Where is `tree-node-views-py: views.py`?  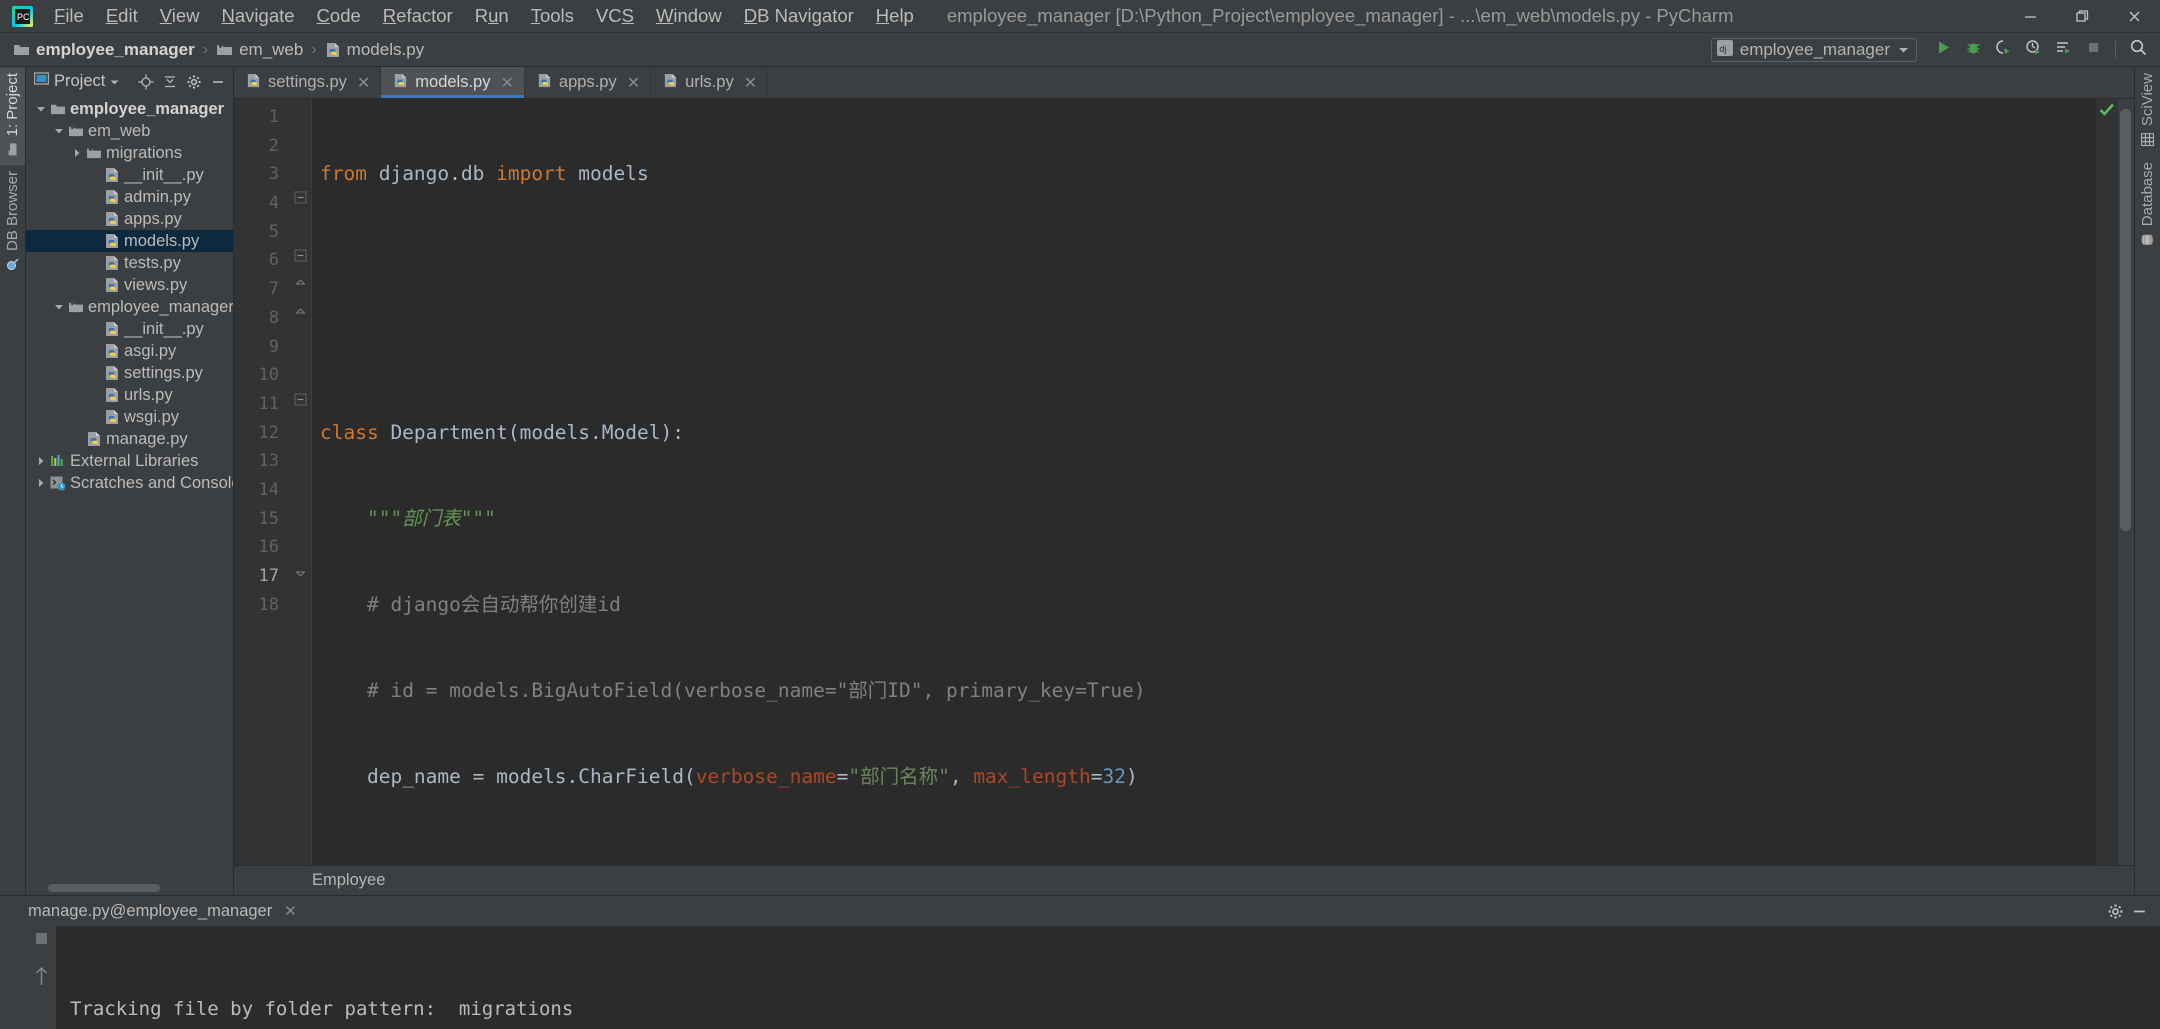 tree-node-views-py: views.py is located at coordinates (129, 285).